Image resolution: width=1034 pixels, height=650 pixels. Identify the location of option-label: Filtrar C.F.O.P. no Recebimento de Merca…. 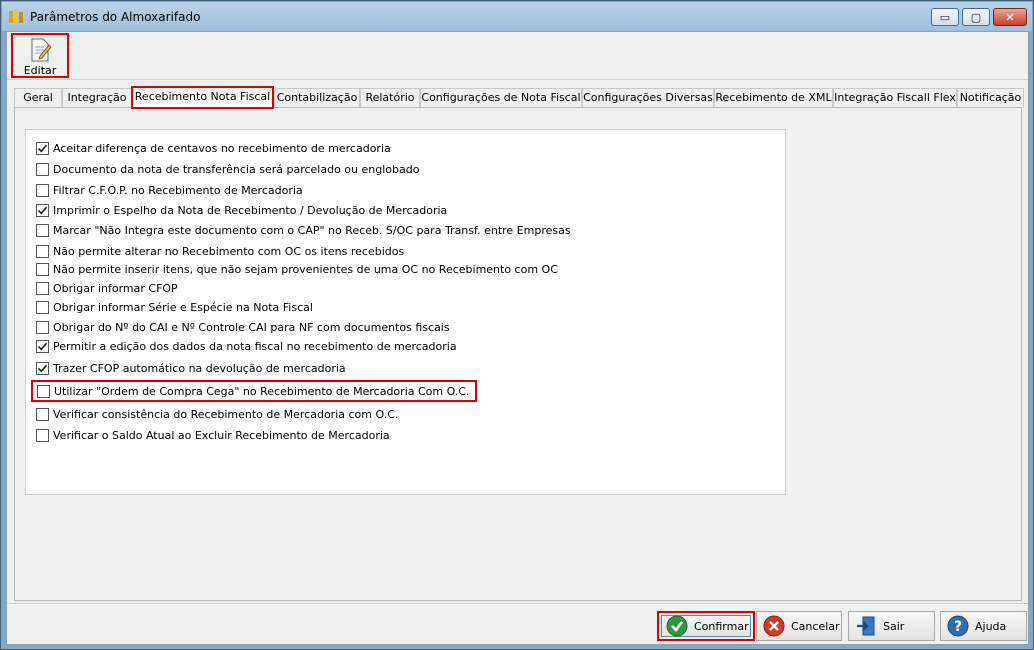
(178, 190).